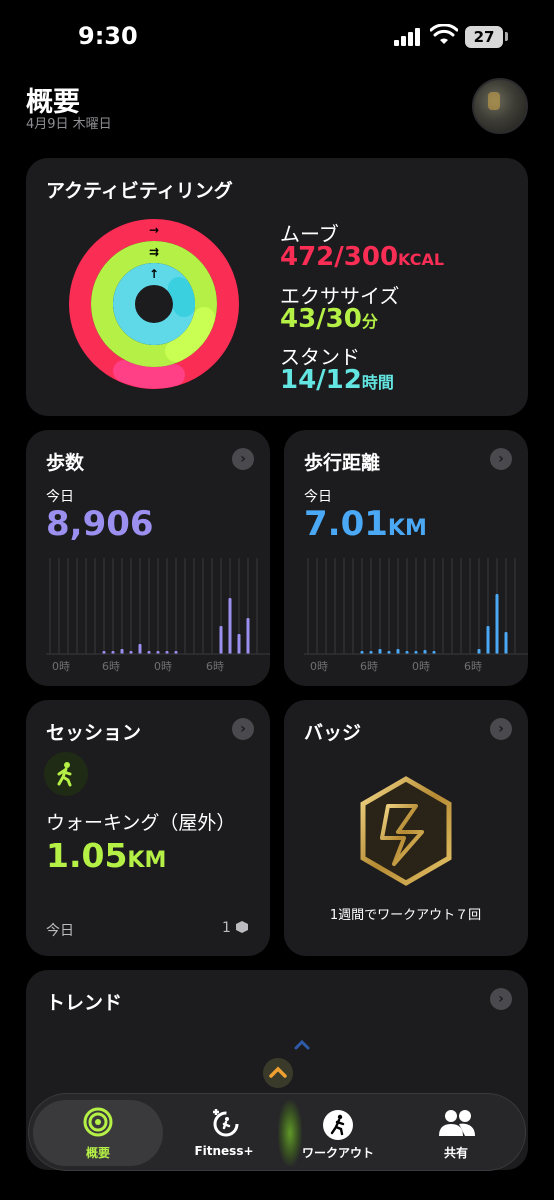  What do you see at coordinates (362, 257) in the screenshot?
I see `move-value: 472/300KCAL` at bounding box center [362, 257].